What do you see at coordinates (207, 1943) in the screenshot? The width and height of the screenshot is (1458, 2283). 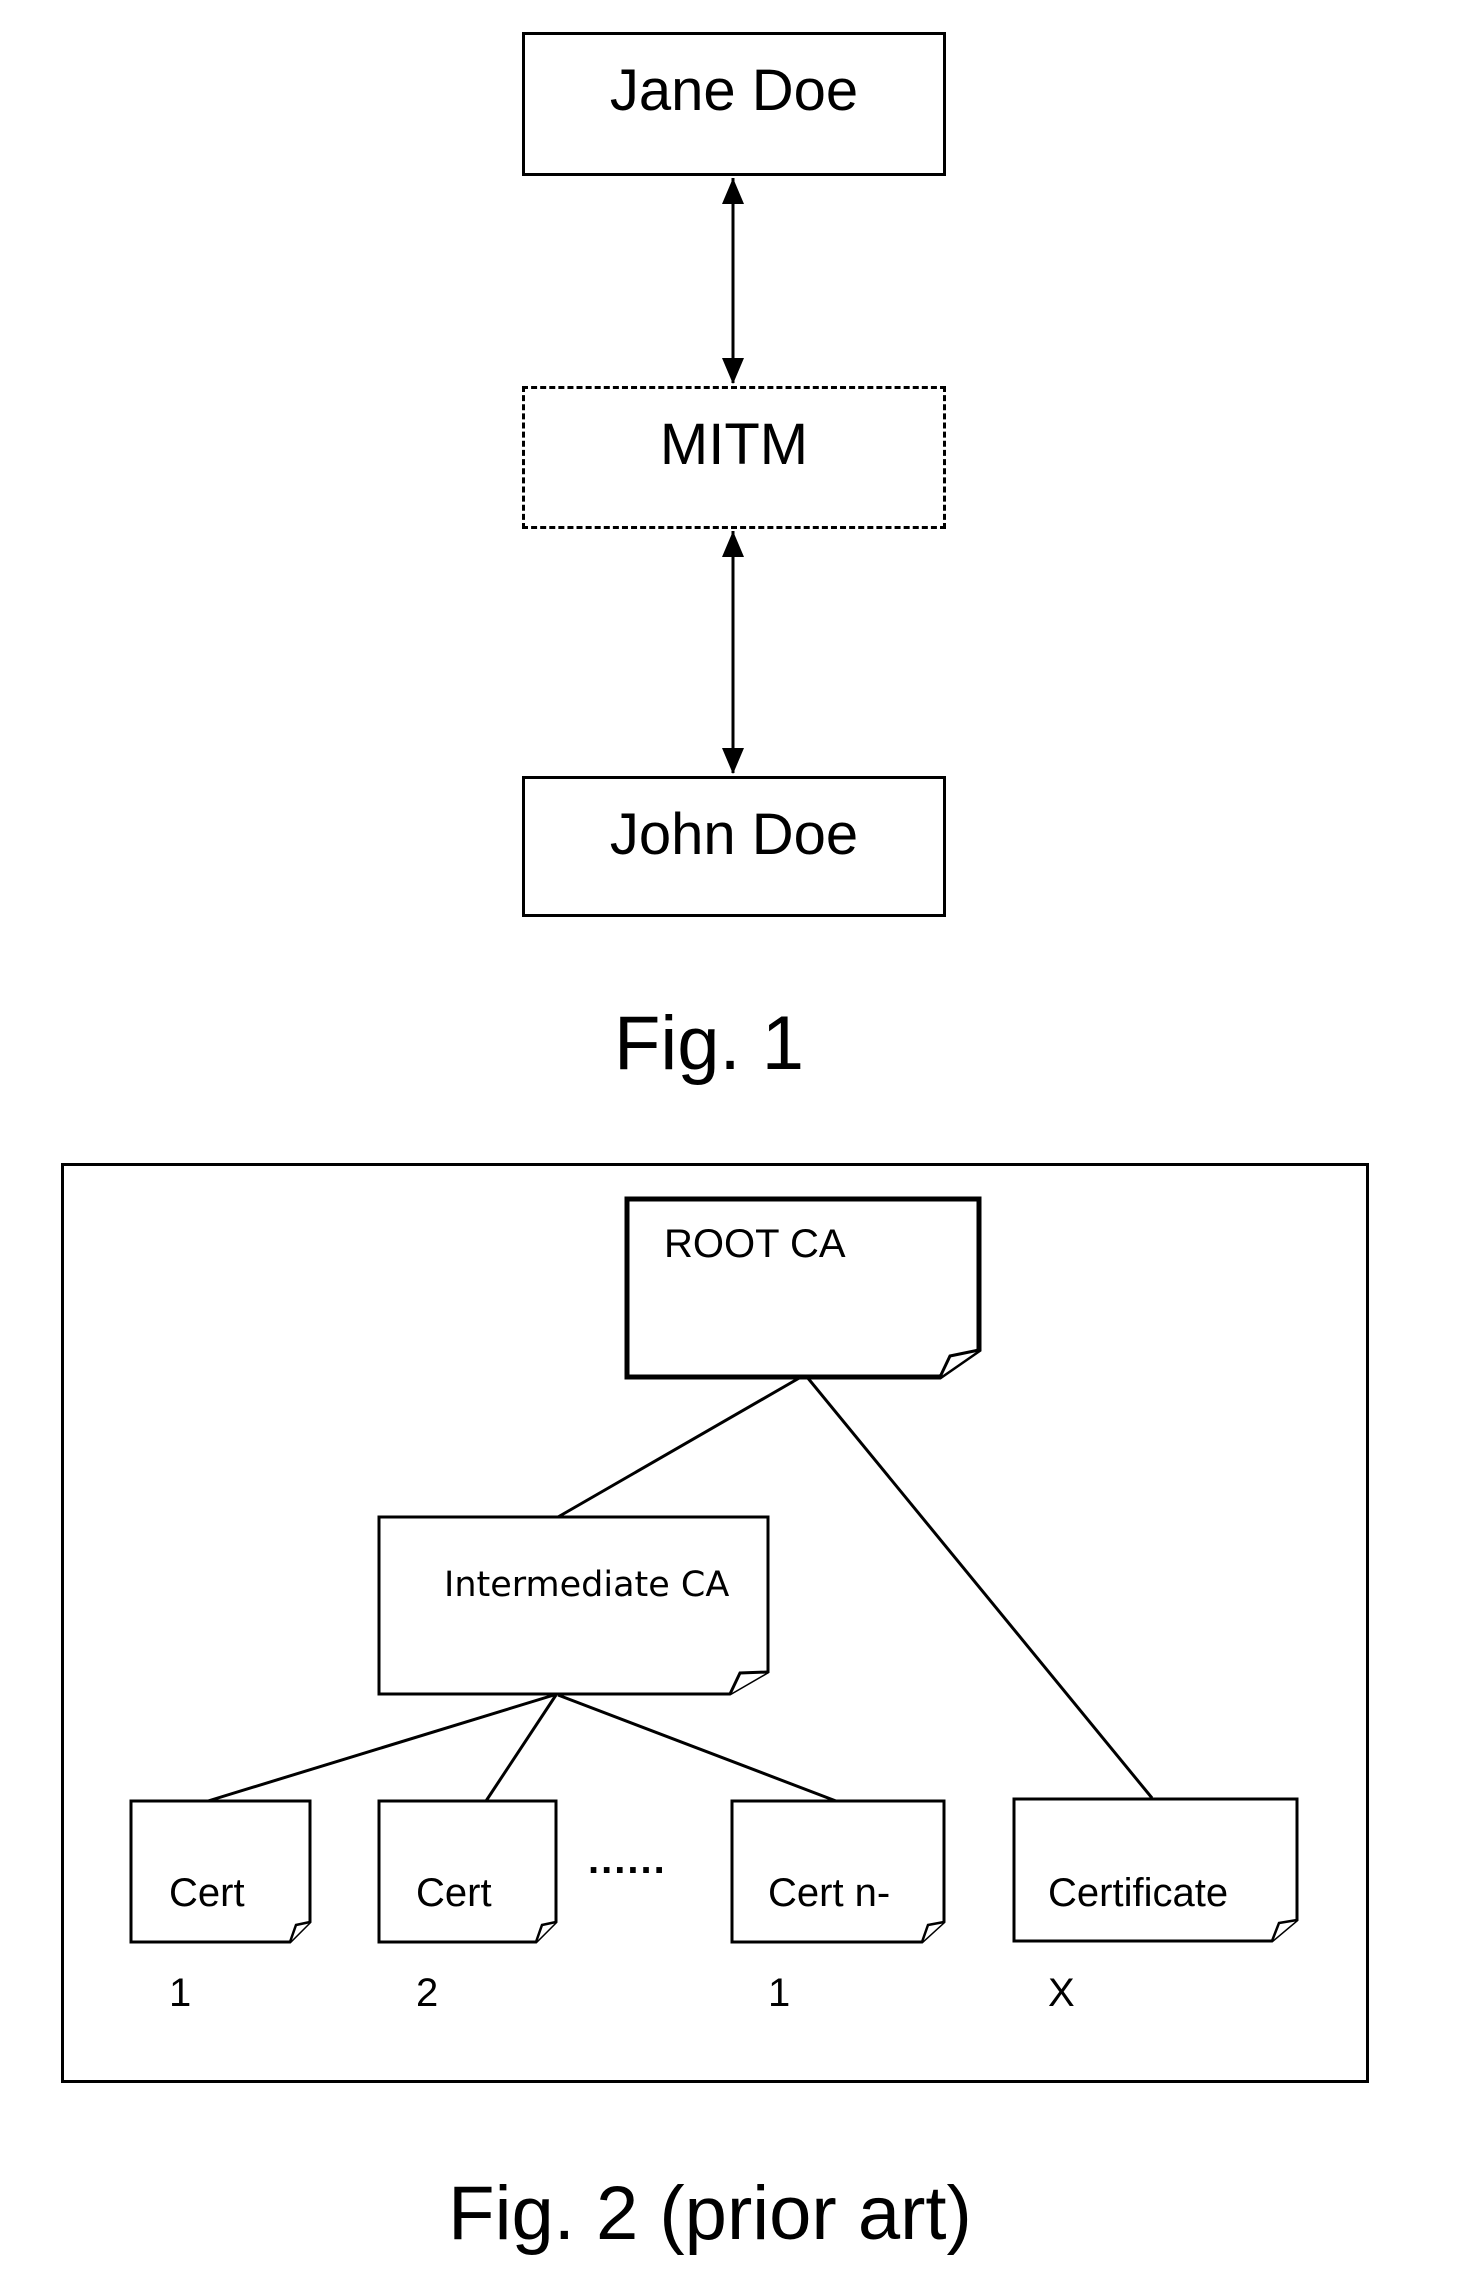 I see `cert-1-label: Cert 1` at bounding box center [207, 1943].